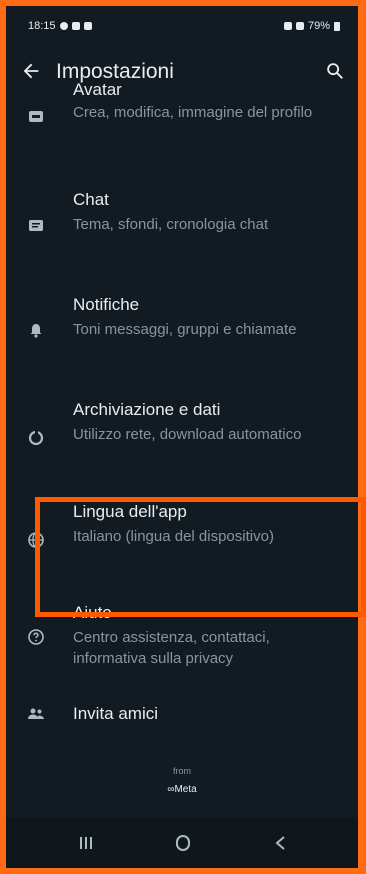 Image resolution: width=366 pixels, height=874 pixels. Describe the element at coordinates (281, 843) in the screenshot. I see `nav-back-icon` at that location.